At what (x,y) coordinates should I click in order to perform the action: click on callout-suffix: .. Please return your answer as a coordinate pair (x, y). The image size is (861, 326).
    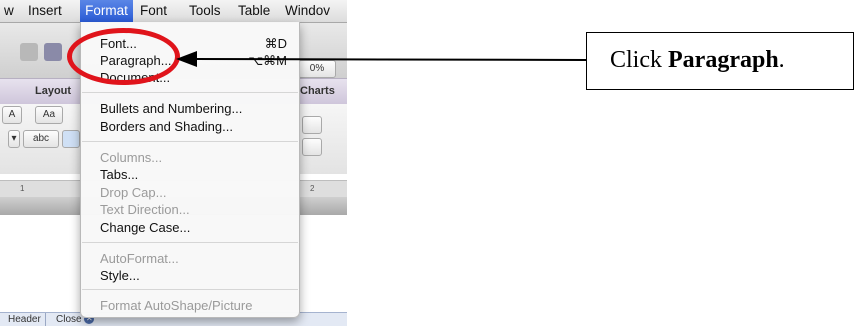
    Looking at the image, I should click on (781, 60).